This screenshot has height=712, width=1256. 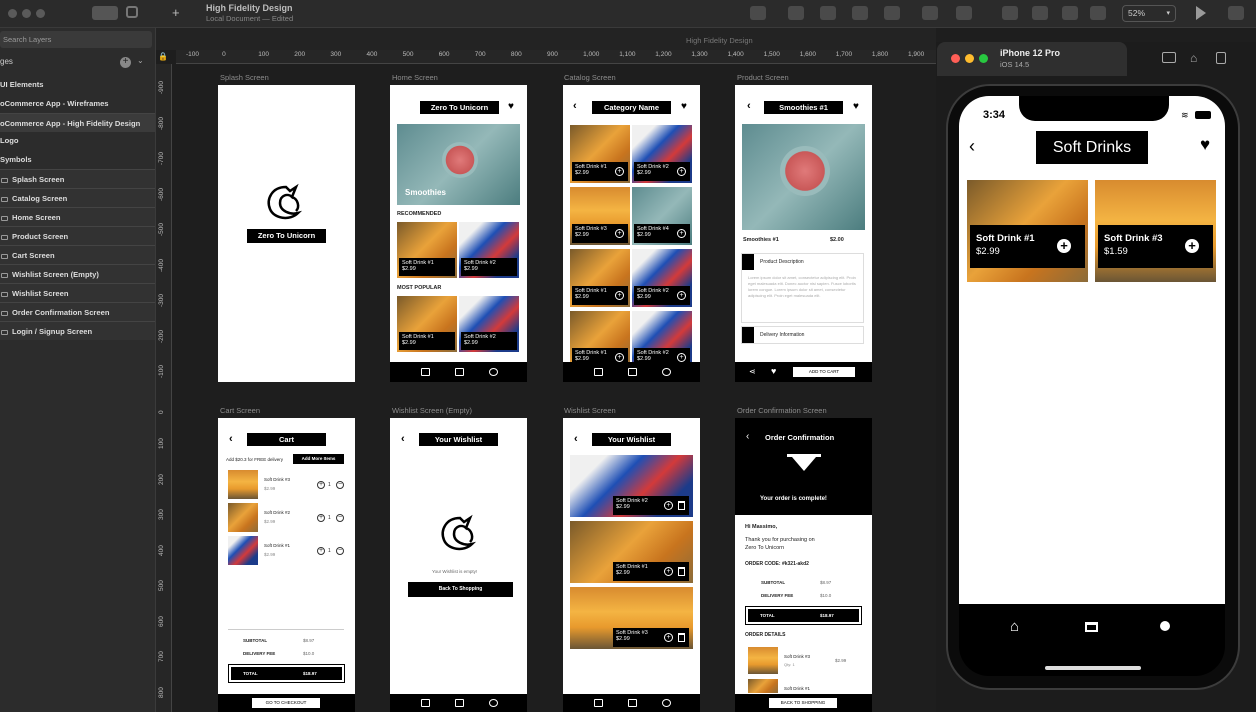 I want to click on collapse-toggle-icon, so click(x=748, y=262).